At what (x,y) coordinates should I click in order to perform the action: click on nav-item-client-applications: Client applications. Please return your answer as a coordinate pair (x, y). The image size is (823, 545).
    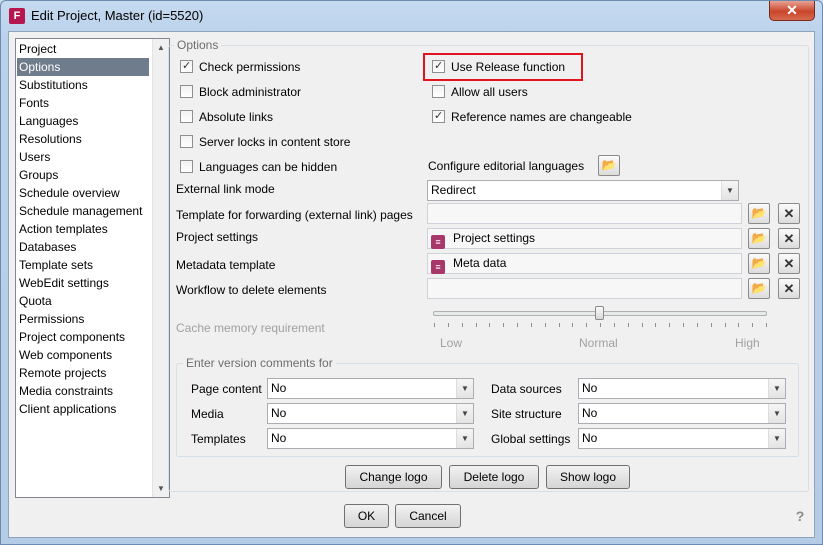
    Looking at the image, I should click on (83, 409).